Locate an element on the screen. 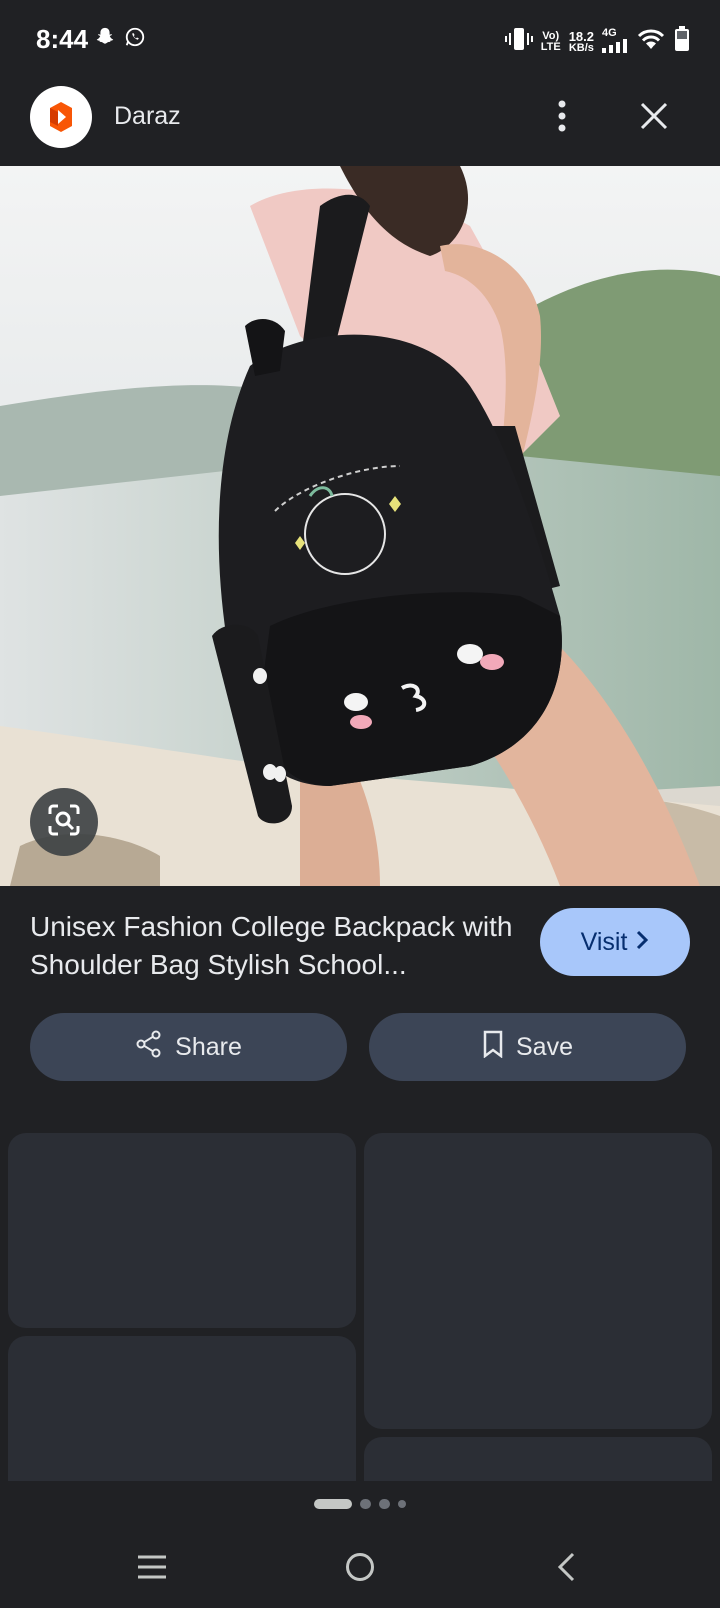  google-lens-button is located at coordinates (64, 822).